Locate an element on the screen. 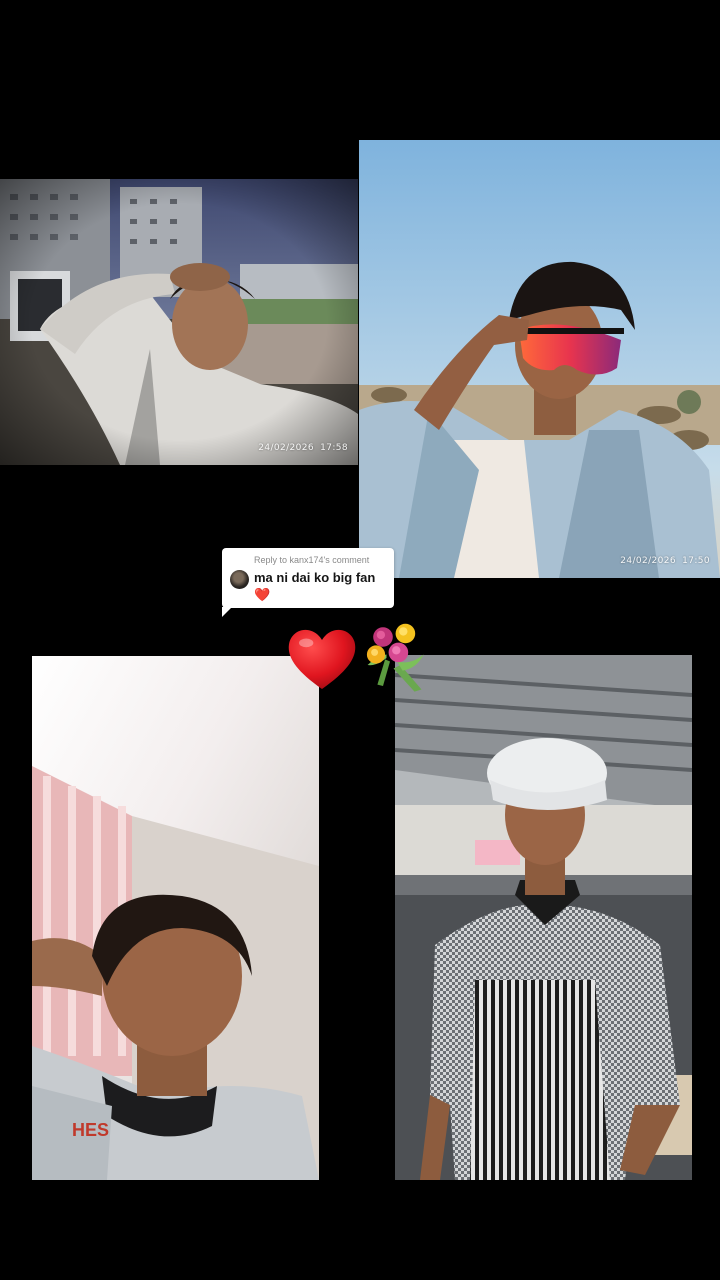  photo-timestamp: 24/02/2026 17:50 is located at coordinates (665, 561).